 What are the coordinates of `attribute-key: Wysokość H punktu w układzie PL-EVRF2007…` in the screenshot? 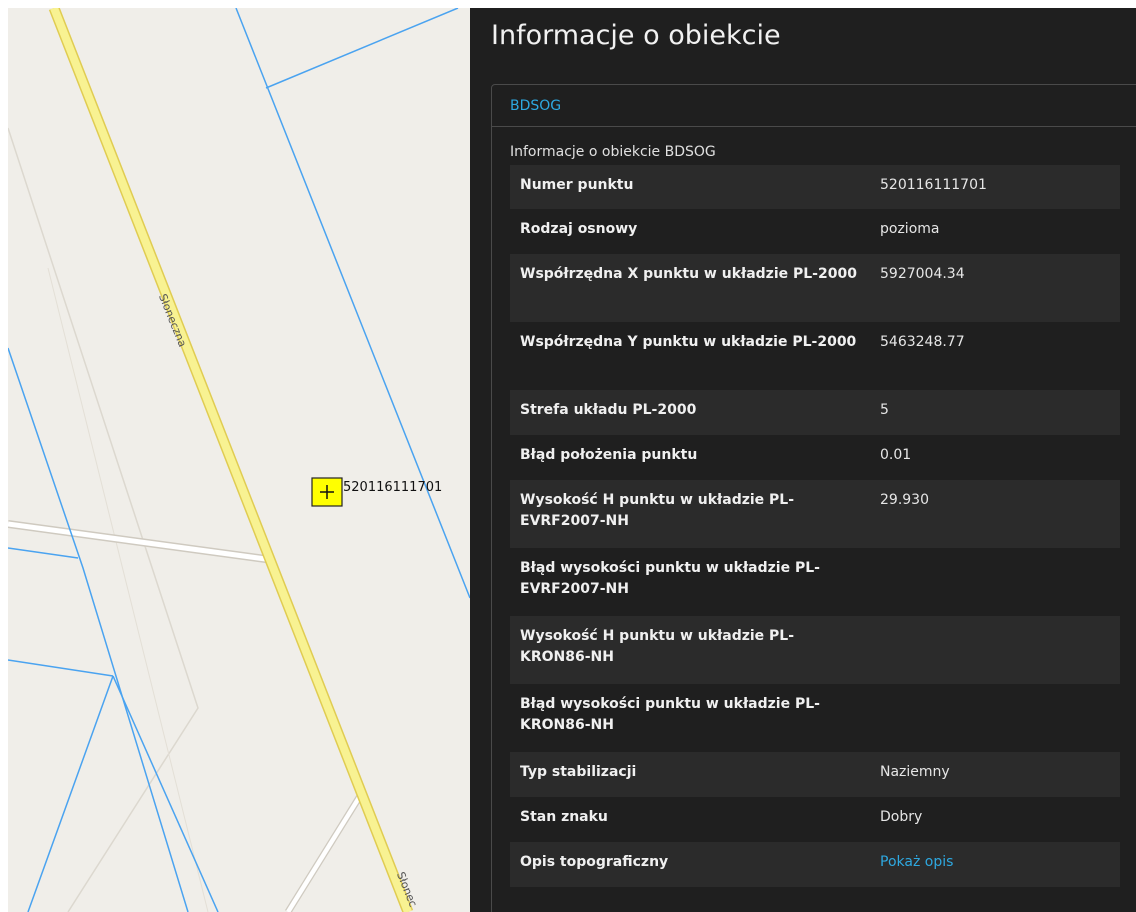 It's located at (657, 510).